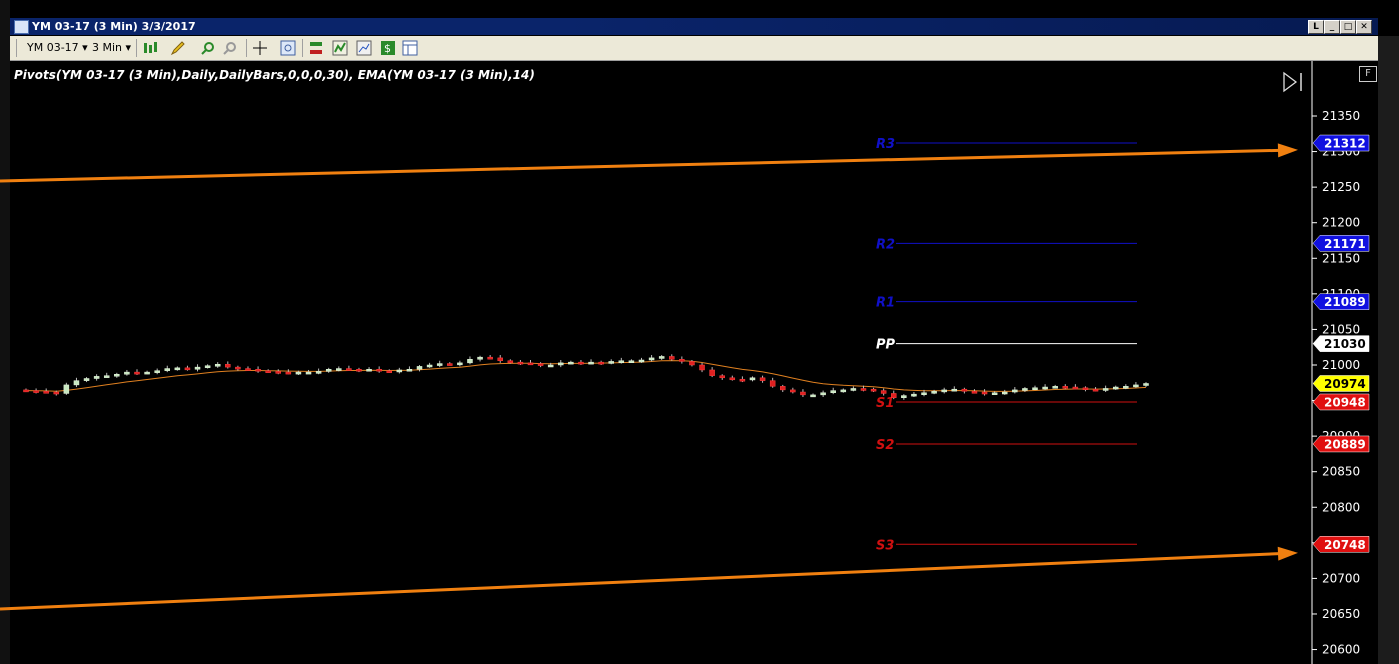 The image size is (1399, 664). Describe the element at coordinates (1345, 444) in the screenshot. I see `price-tag-s2-text: 20889` at that location.